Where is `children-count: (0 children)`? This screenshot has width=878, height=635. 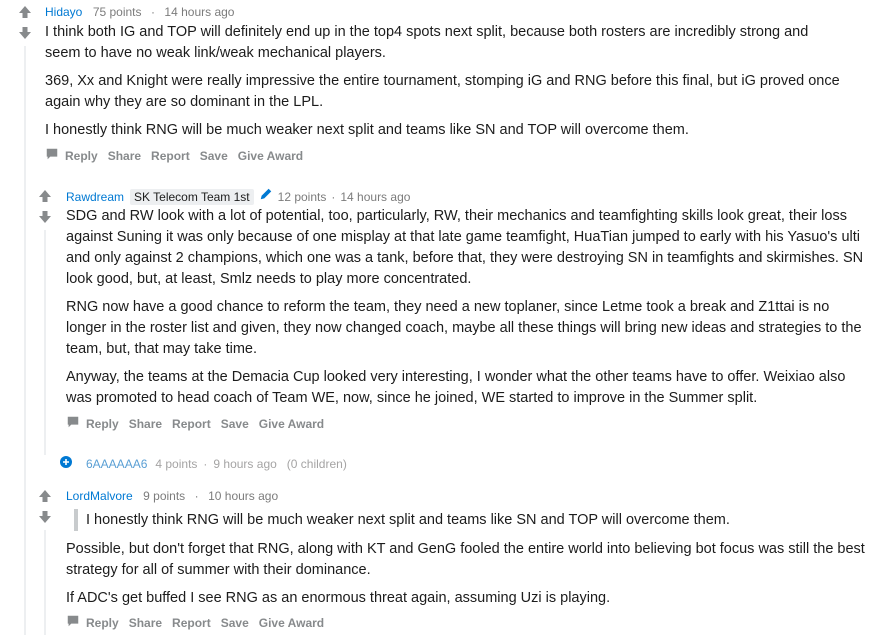 children-count: (0 children) is located at coordinates (316, 464).